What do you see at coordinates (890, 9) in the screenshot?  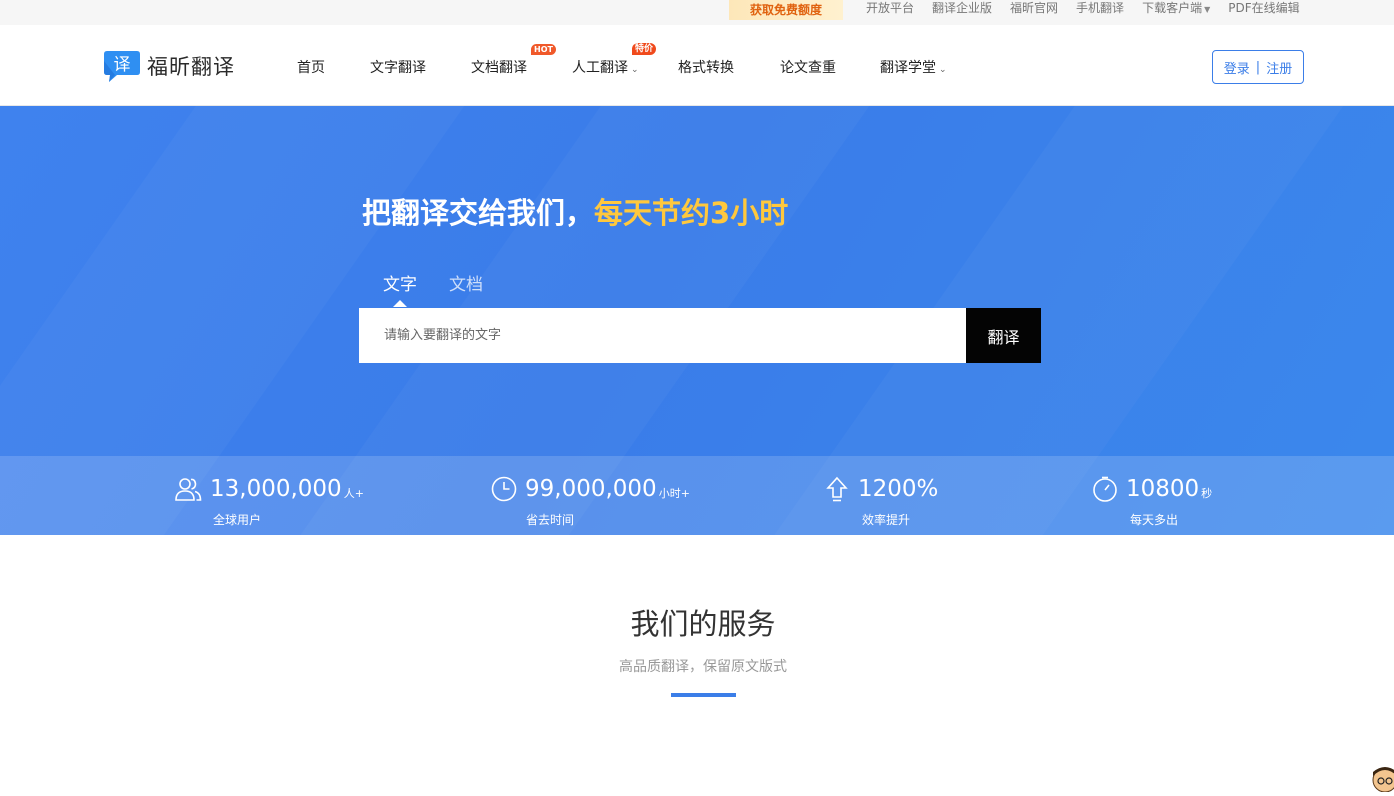 I see `open-platform-link: 开放平台` at bounding box center [890, 9].